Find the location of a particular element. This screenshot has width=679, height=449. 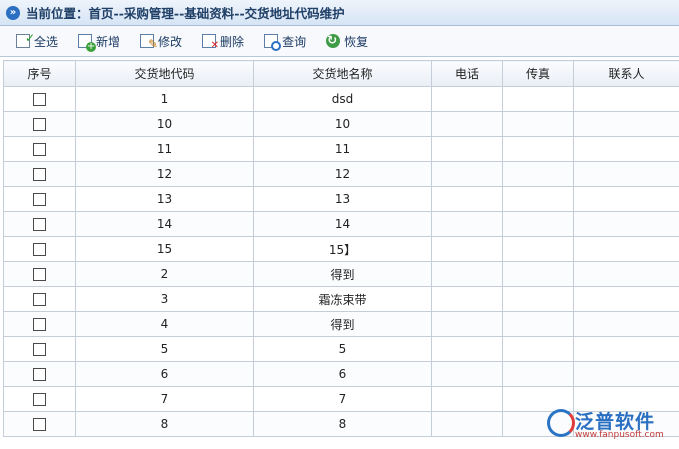

watermark-logo: 泛普软件 www.fanpusoft.com is located at coordinates (609, 424).